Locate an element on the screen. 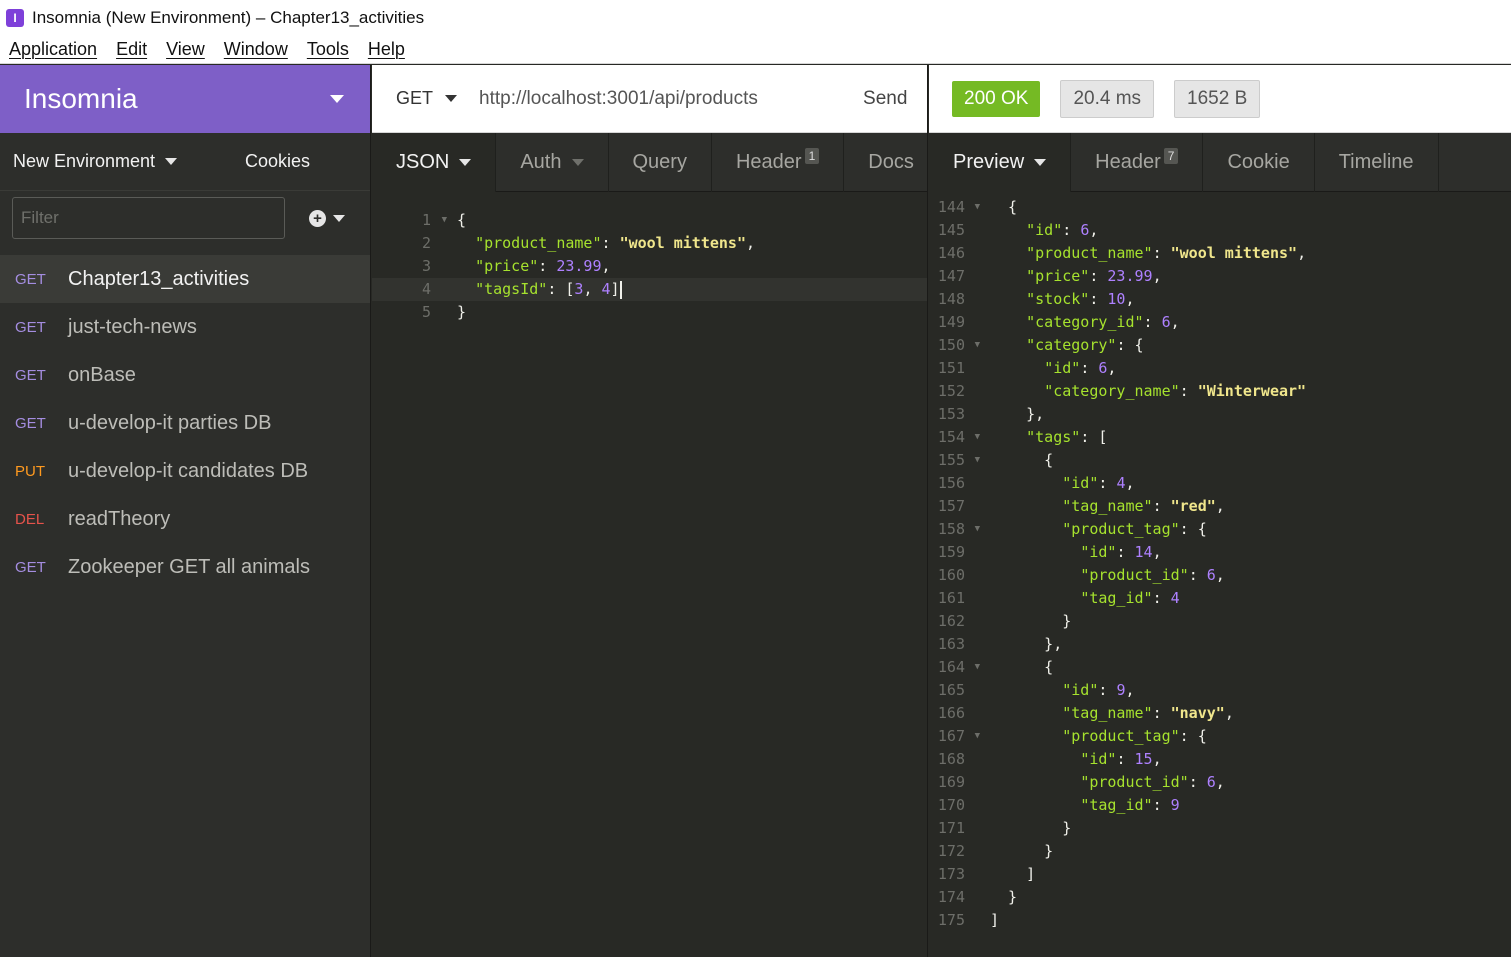  line-number: 171 is located at coordinates (949, 828).